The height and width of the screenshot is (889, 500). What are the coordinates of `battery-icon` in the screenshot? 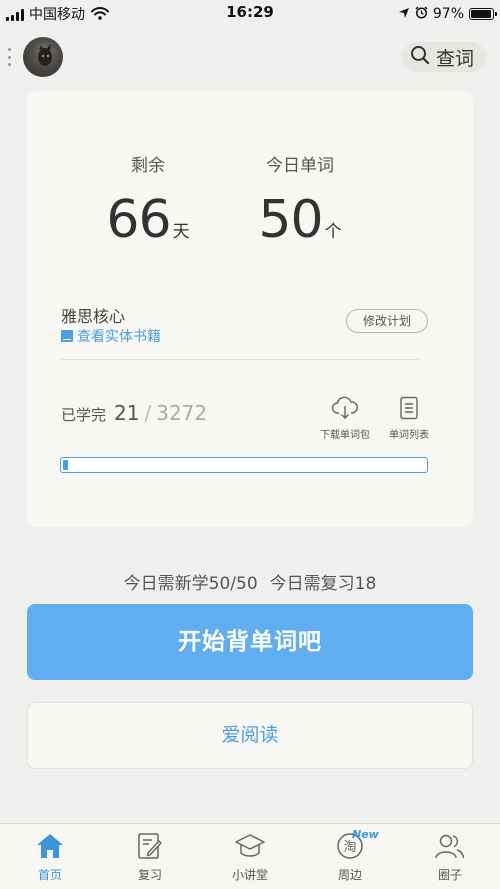 It's located at (483, 13).